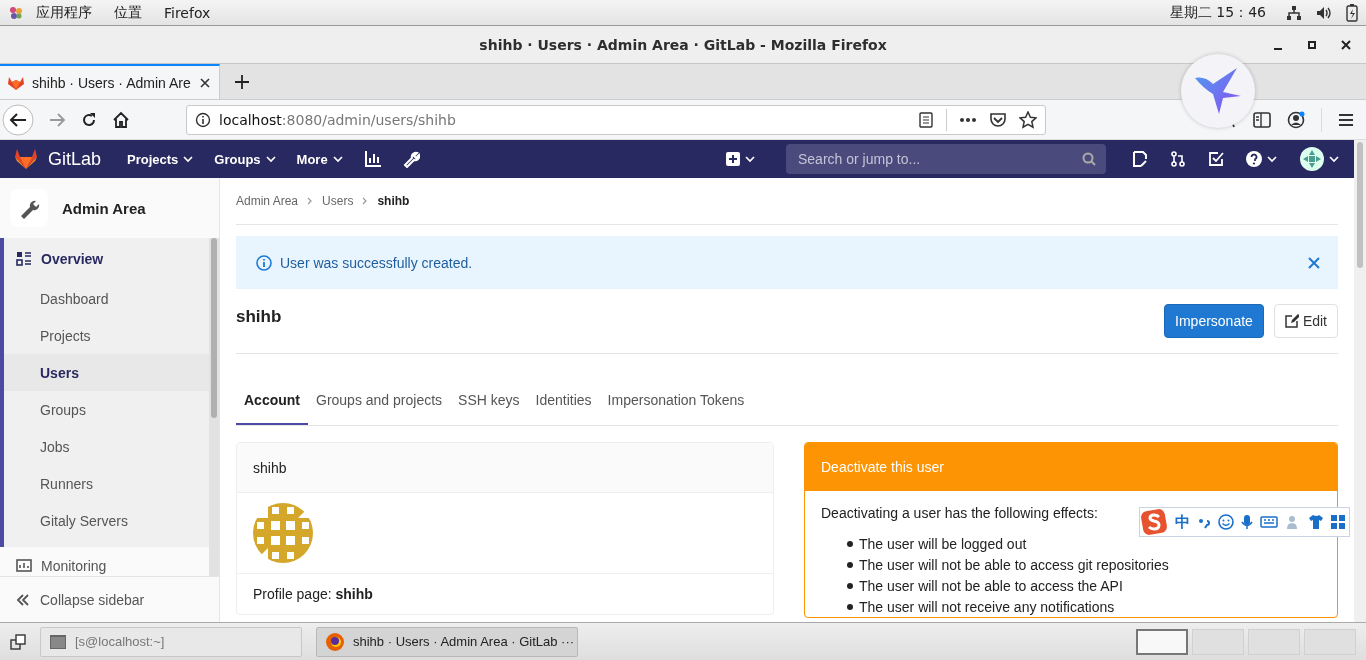  I want to click on chart-icon, so click(372, 159).